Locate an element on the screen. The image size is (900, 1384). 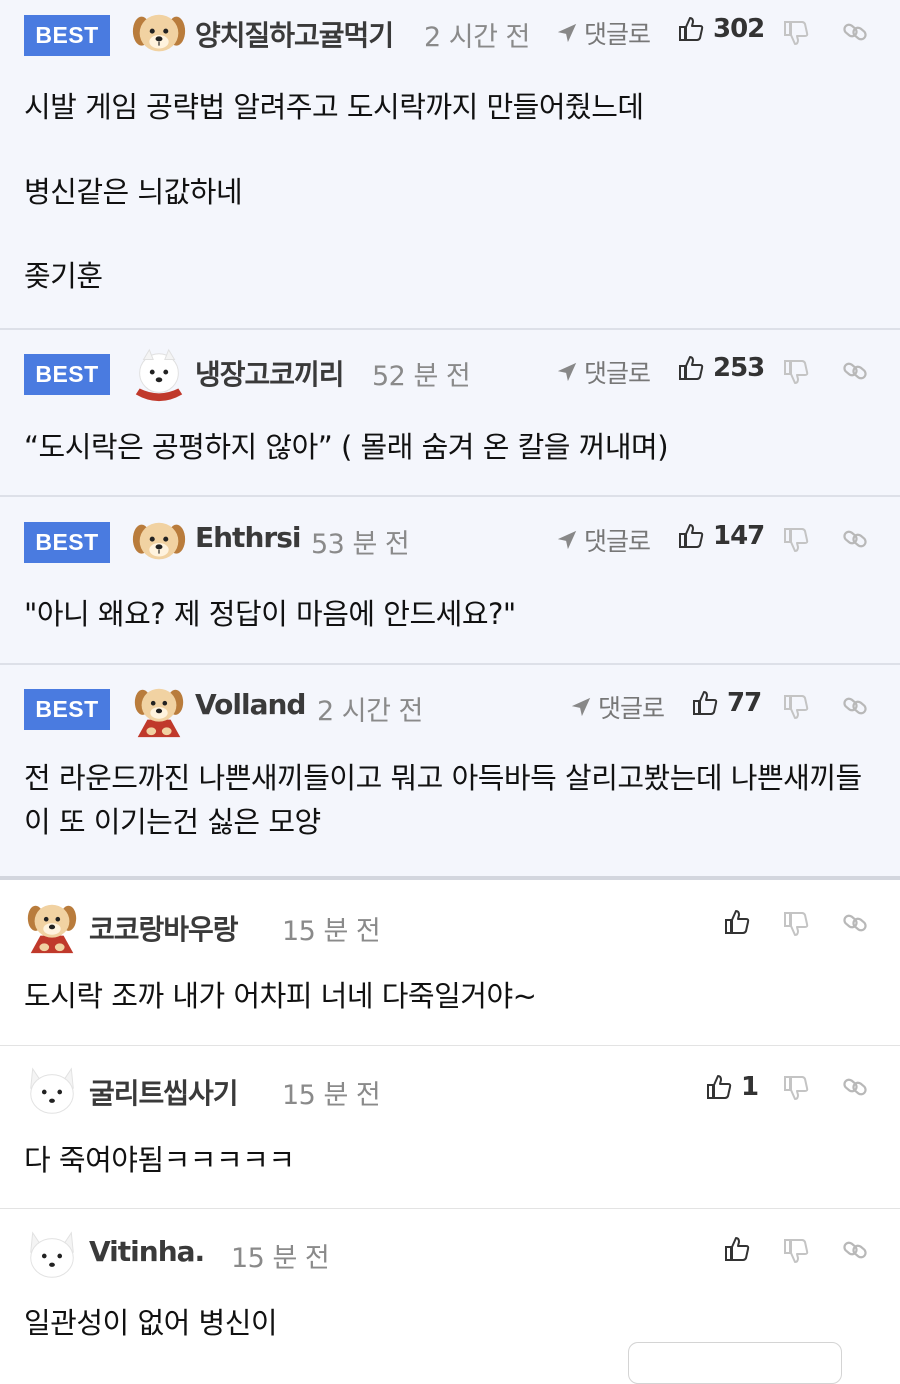
comment-paragraph: 병신같은 늬값하네 is located at coordinates (133, 191).